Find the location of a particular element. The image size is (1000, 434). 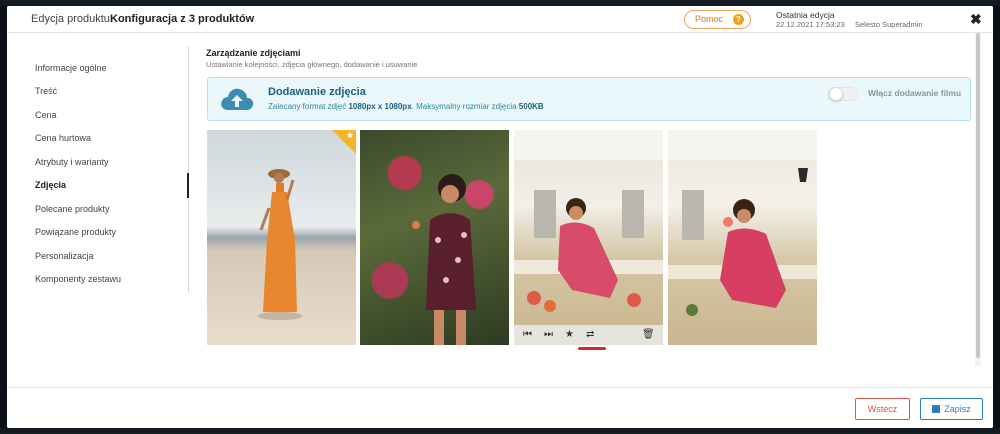

last-edit-user: Selesto Superadmin is located at coordinates (889, 24).